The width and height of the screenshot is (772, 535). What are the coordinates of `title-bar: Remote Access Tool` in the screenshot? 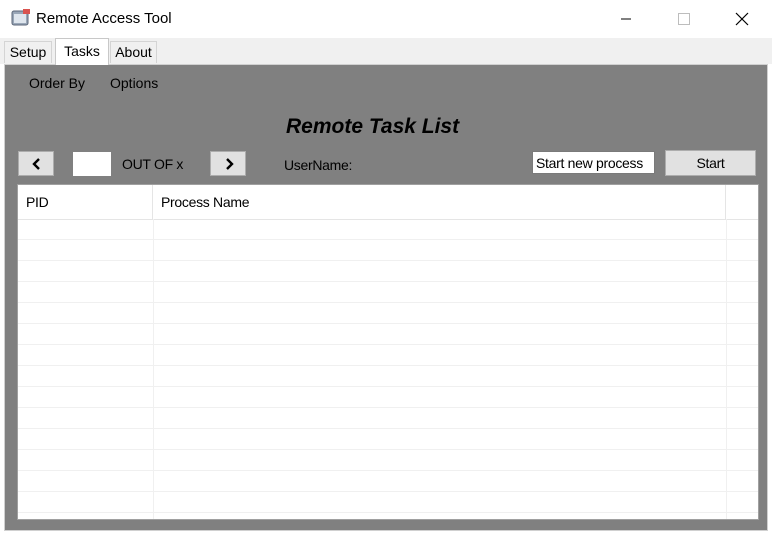 It's located at (386, 19).